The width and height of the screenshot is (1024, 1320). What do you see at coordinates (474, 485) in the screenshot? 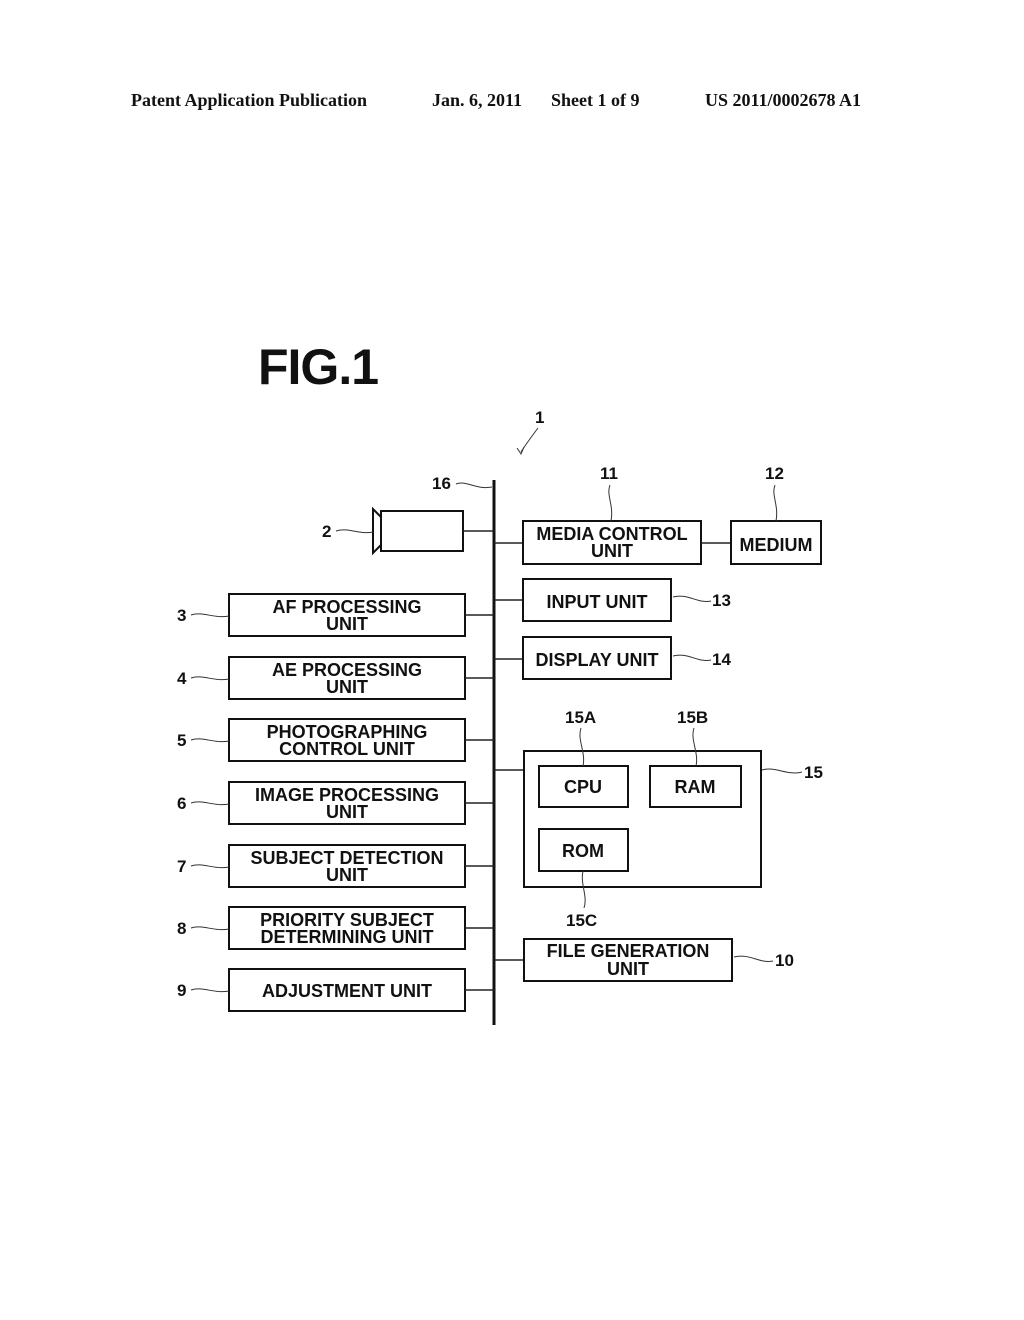
I see `leader-bus` at bounding box center [474, 485].